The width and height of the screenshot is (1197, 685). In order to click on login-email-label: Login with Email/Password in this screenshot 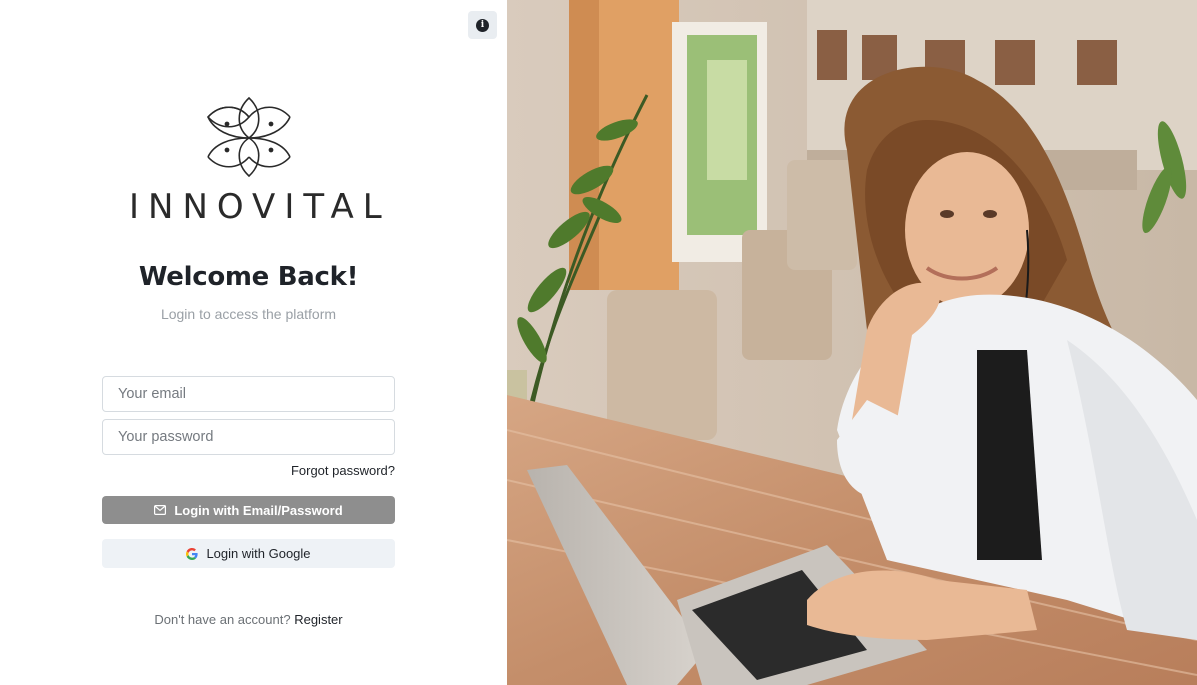, I will do `click(258, 510)`.